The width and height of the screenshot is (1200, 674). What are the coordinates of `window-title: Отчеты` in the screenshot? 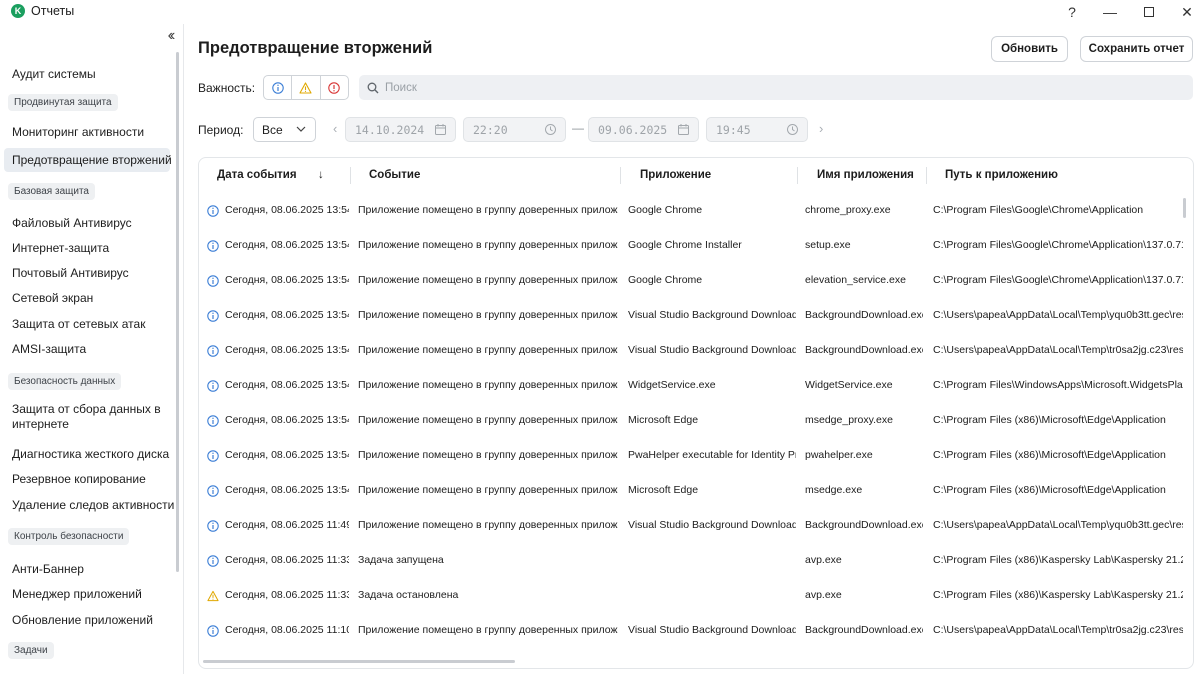 It's located at (53, 11).